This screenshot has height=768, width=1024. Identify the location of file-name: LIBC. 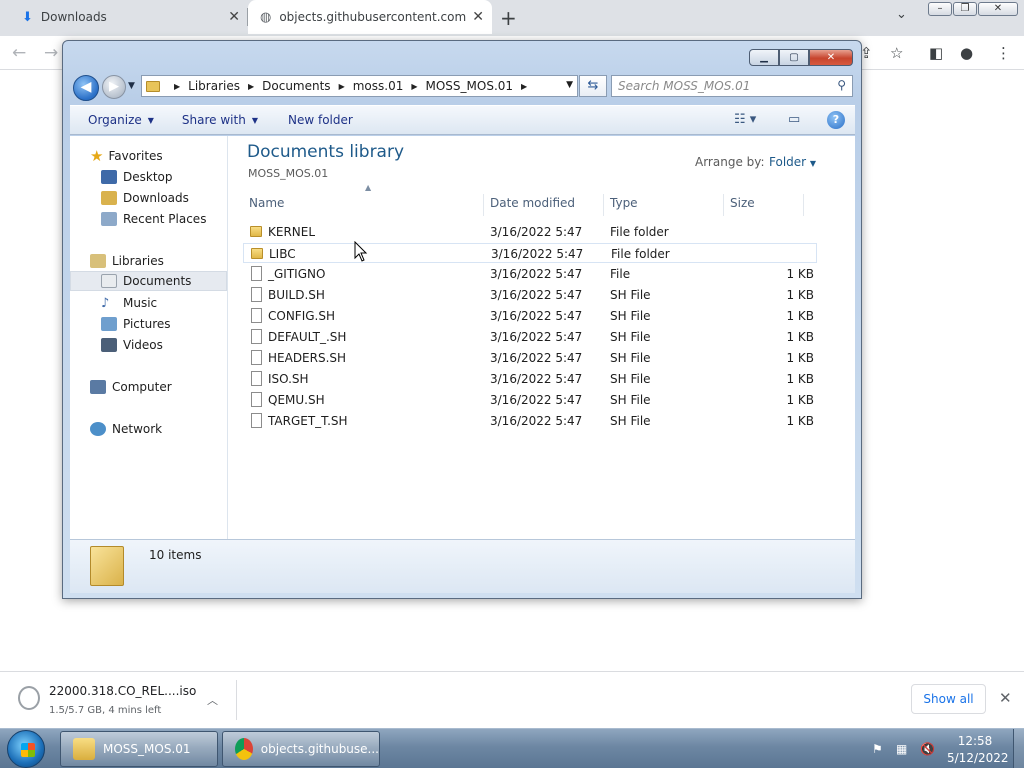
(282, 254).